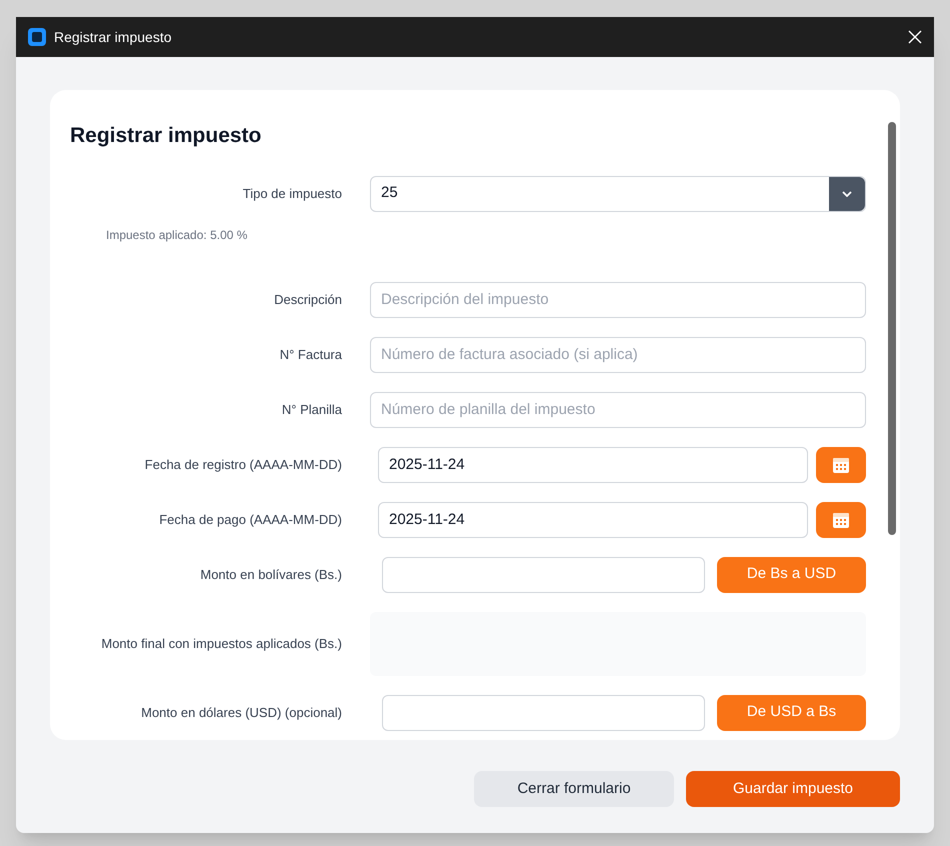 Image resolution: width=950 pixels, height=846 pixels. Describe the element at coordinates (243, 464) in the screenshot. I see `field-label: Fecha de registro (AAAA-MM-DD)` at that location.